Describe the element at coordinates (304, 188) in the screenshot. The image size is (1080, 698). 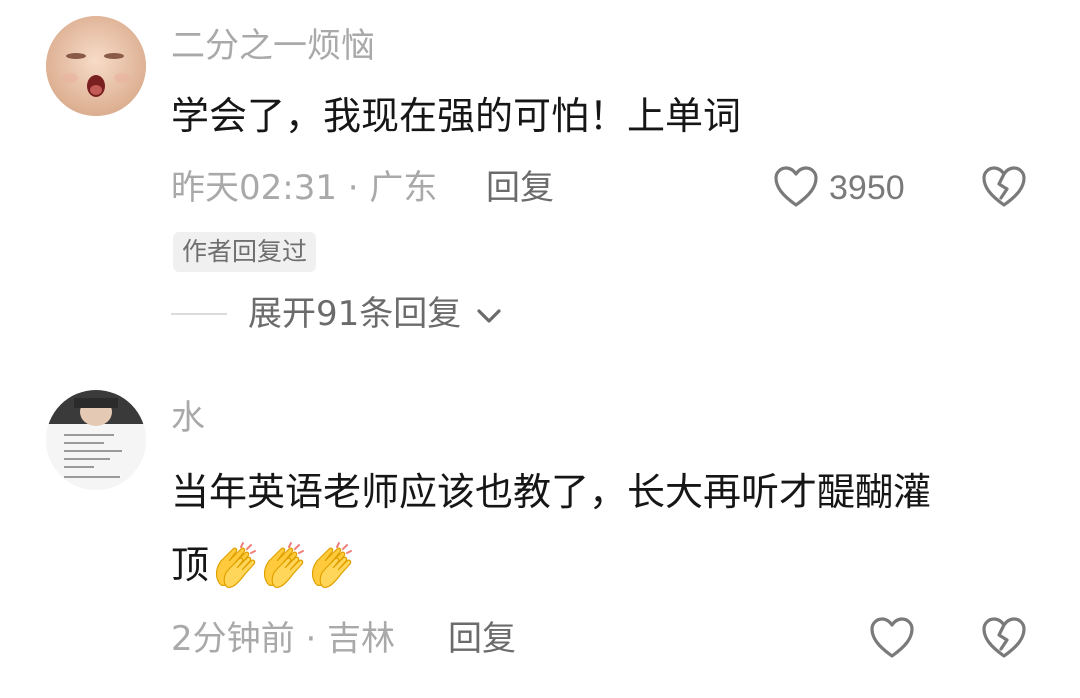
I see `comment-time-location: 昨天02:31 · 广东` at that location.